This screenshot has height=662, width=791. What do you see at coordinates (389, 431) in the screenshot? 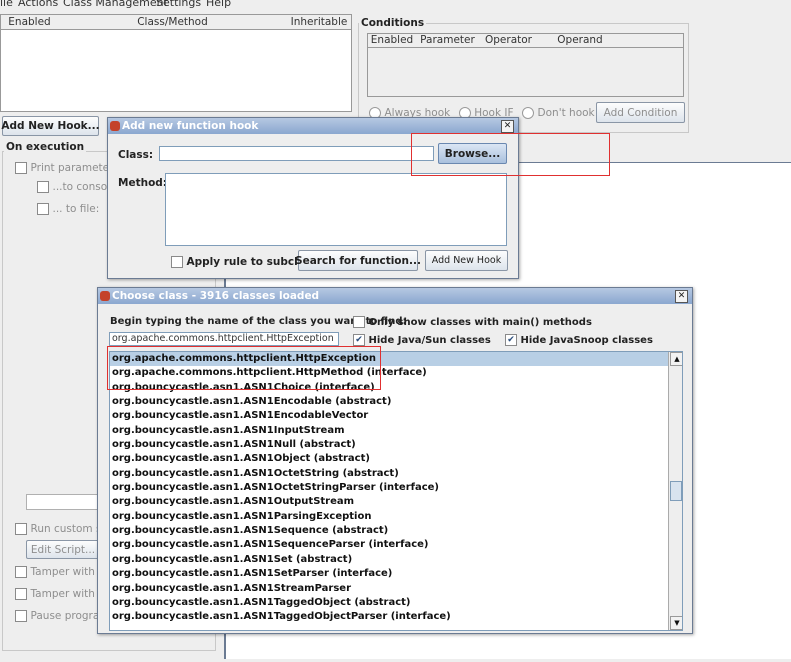
I see `class-list-item: org.bouncycastle.asn1.ASN1InputStream` at bounding box center [389, 431].